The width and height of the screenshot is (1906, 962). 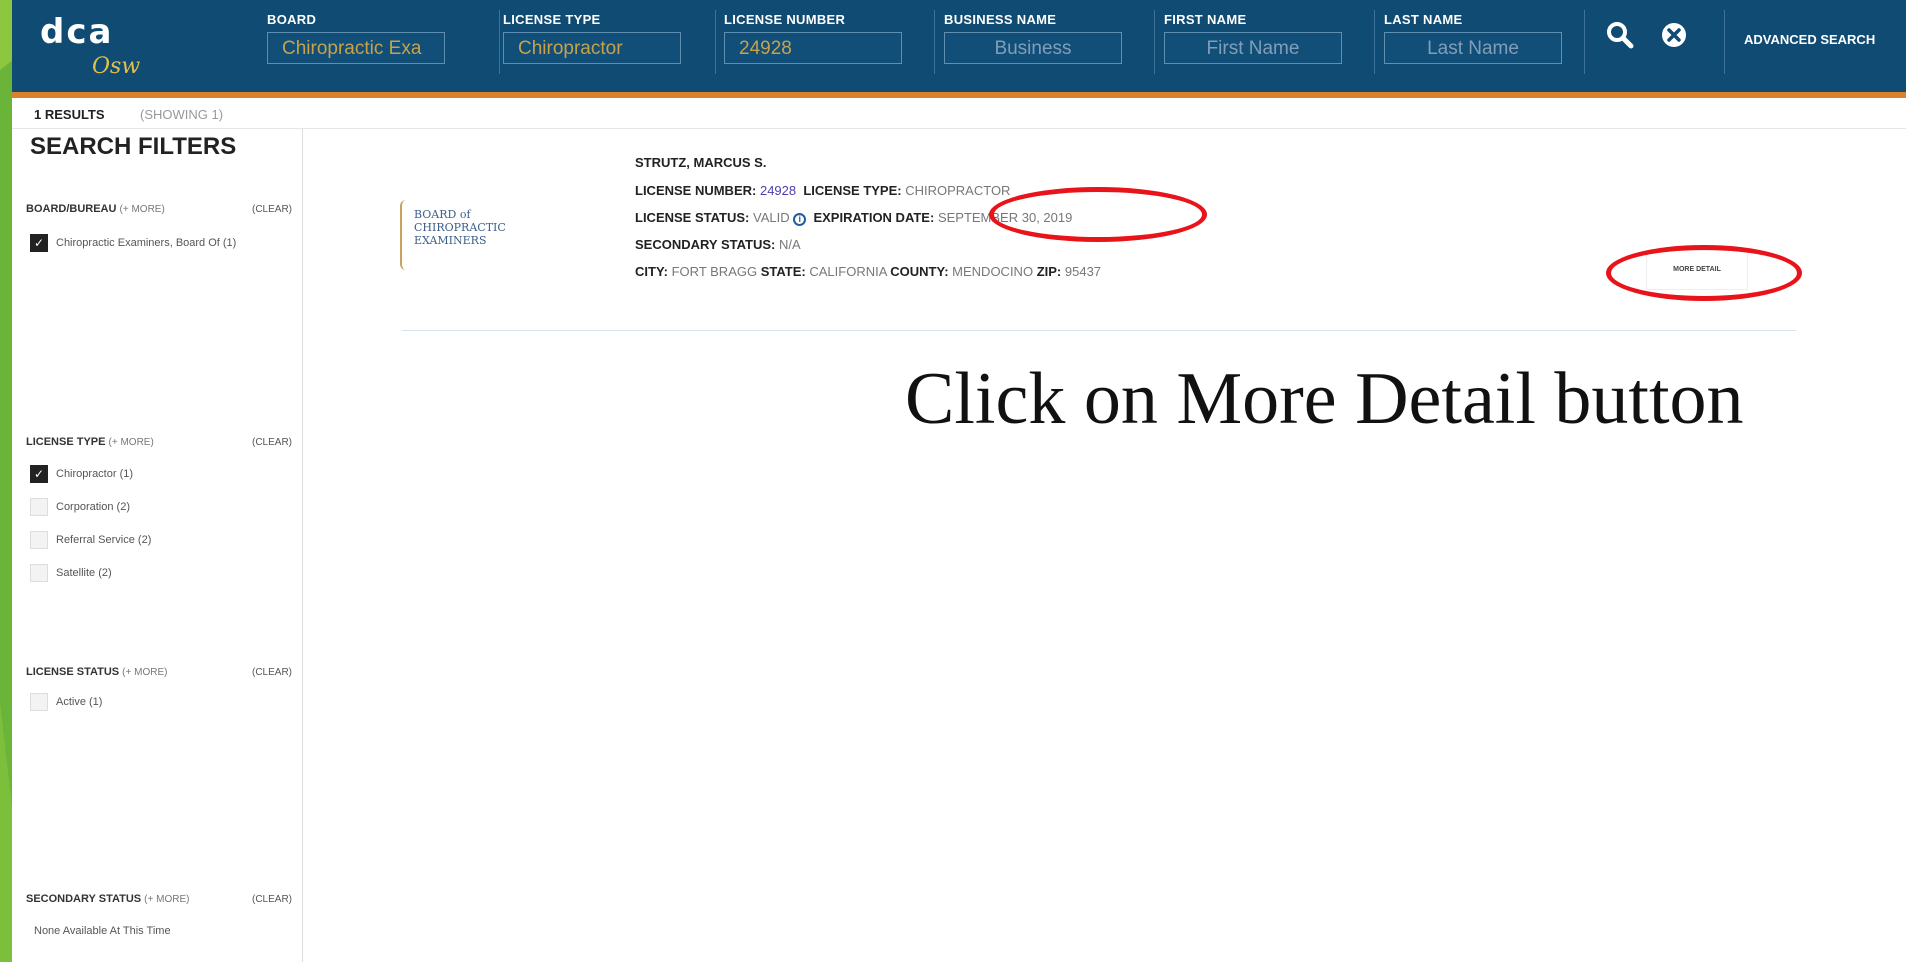 What do you see at coordinates (1809, 39) in the screenshot?
I see `advanced-search-link: ADVANCED SEARCH` at bounding box center [1809, 39].